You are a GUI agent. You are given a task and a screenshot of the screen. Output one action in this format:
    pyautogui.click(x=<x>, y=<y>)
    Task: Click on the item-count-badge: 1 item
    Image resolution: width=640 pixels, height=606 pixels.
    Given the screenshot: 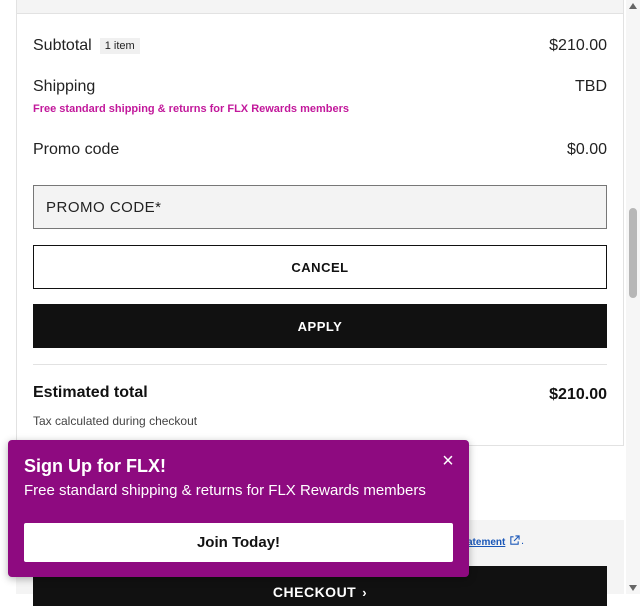 What is the action you would take?
    pyautogui.click(x=119, y=45)
    